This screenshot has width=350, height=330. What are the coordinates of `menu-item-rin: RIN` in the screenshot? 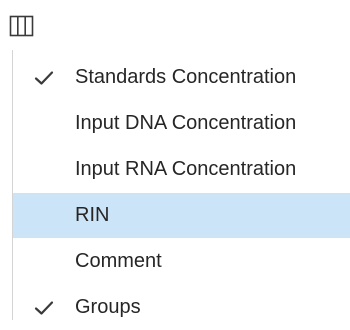 It's located at (181, 215).